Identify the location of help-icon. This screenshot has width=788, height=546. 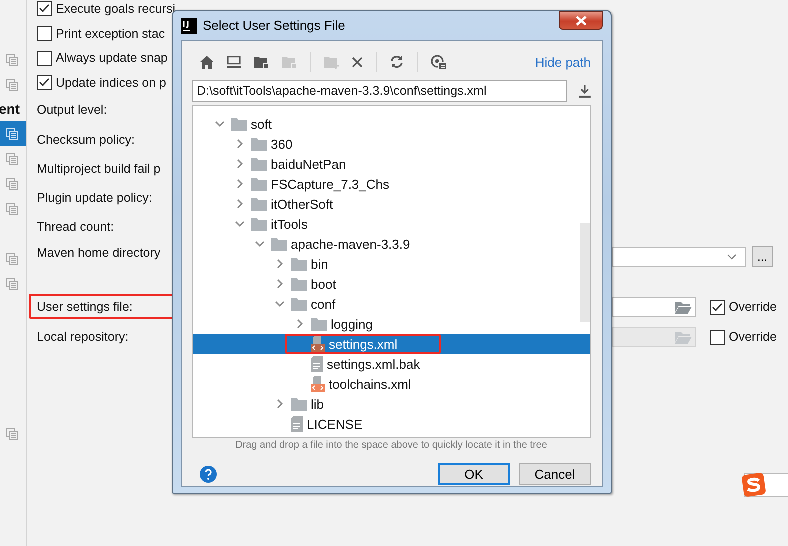
(208, 474).